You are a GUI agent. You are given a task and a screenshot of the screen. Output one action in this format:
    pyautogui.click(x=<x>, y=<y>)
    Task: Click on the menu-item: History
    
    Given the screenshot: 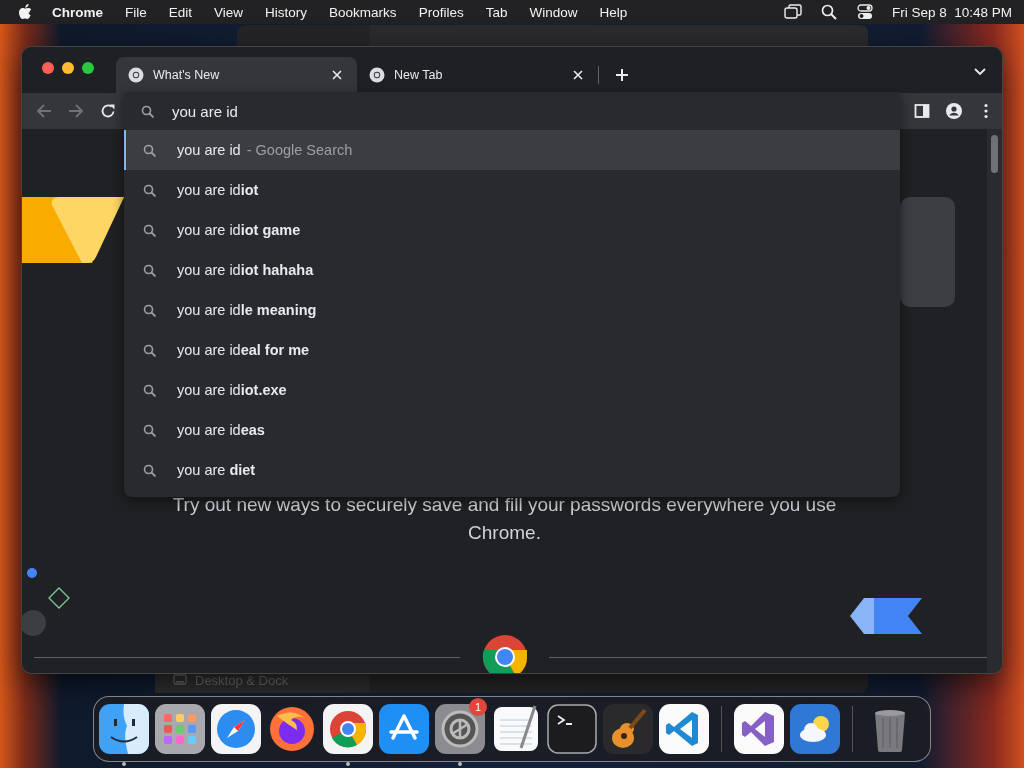 What is the action you would take?
    pyautogui.click(x=286, y=12)
    